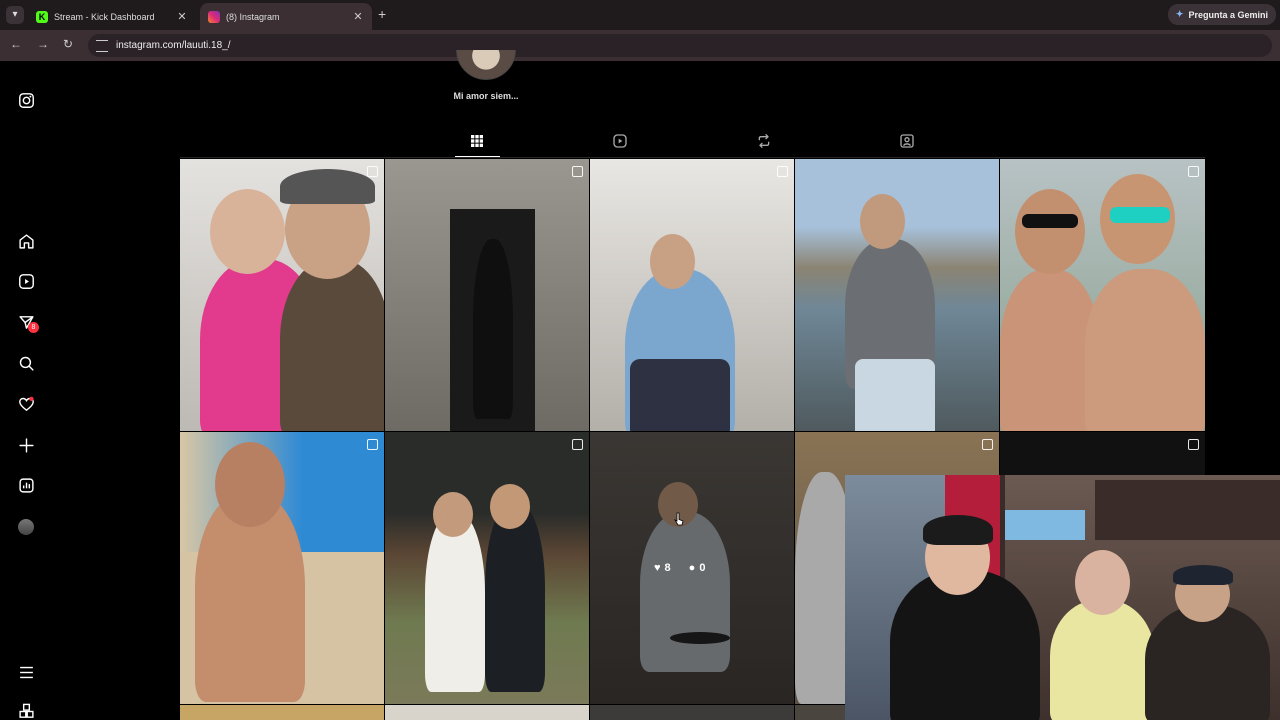 Image resolution: width=1280 pixels, height=720 pixels. What do you see at coordinates (697, 568) in the screenshot?
I see `comments-stat: ● 0` at bounding box center [697, 568].